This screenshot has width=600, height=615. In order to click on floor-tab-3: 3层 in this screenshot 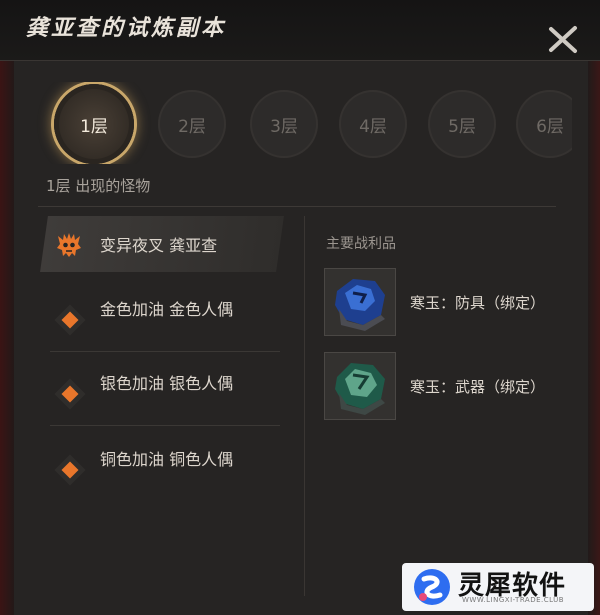, I will do `click(284, 124)`.